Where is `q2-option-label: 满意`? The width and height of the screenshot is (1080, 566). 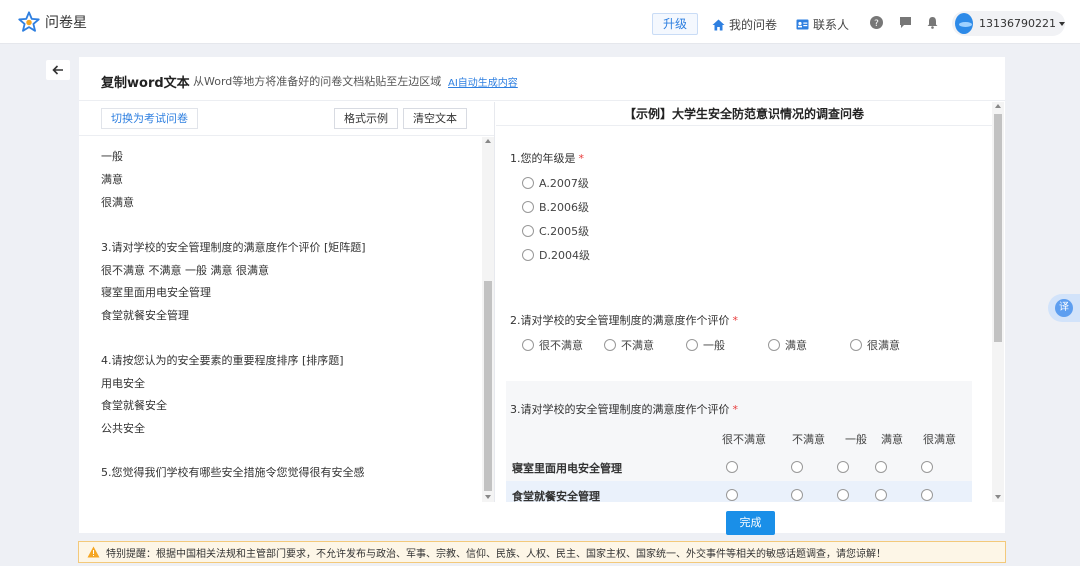
q2-option-label: 满意 is located at coordinates (796, 345).